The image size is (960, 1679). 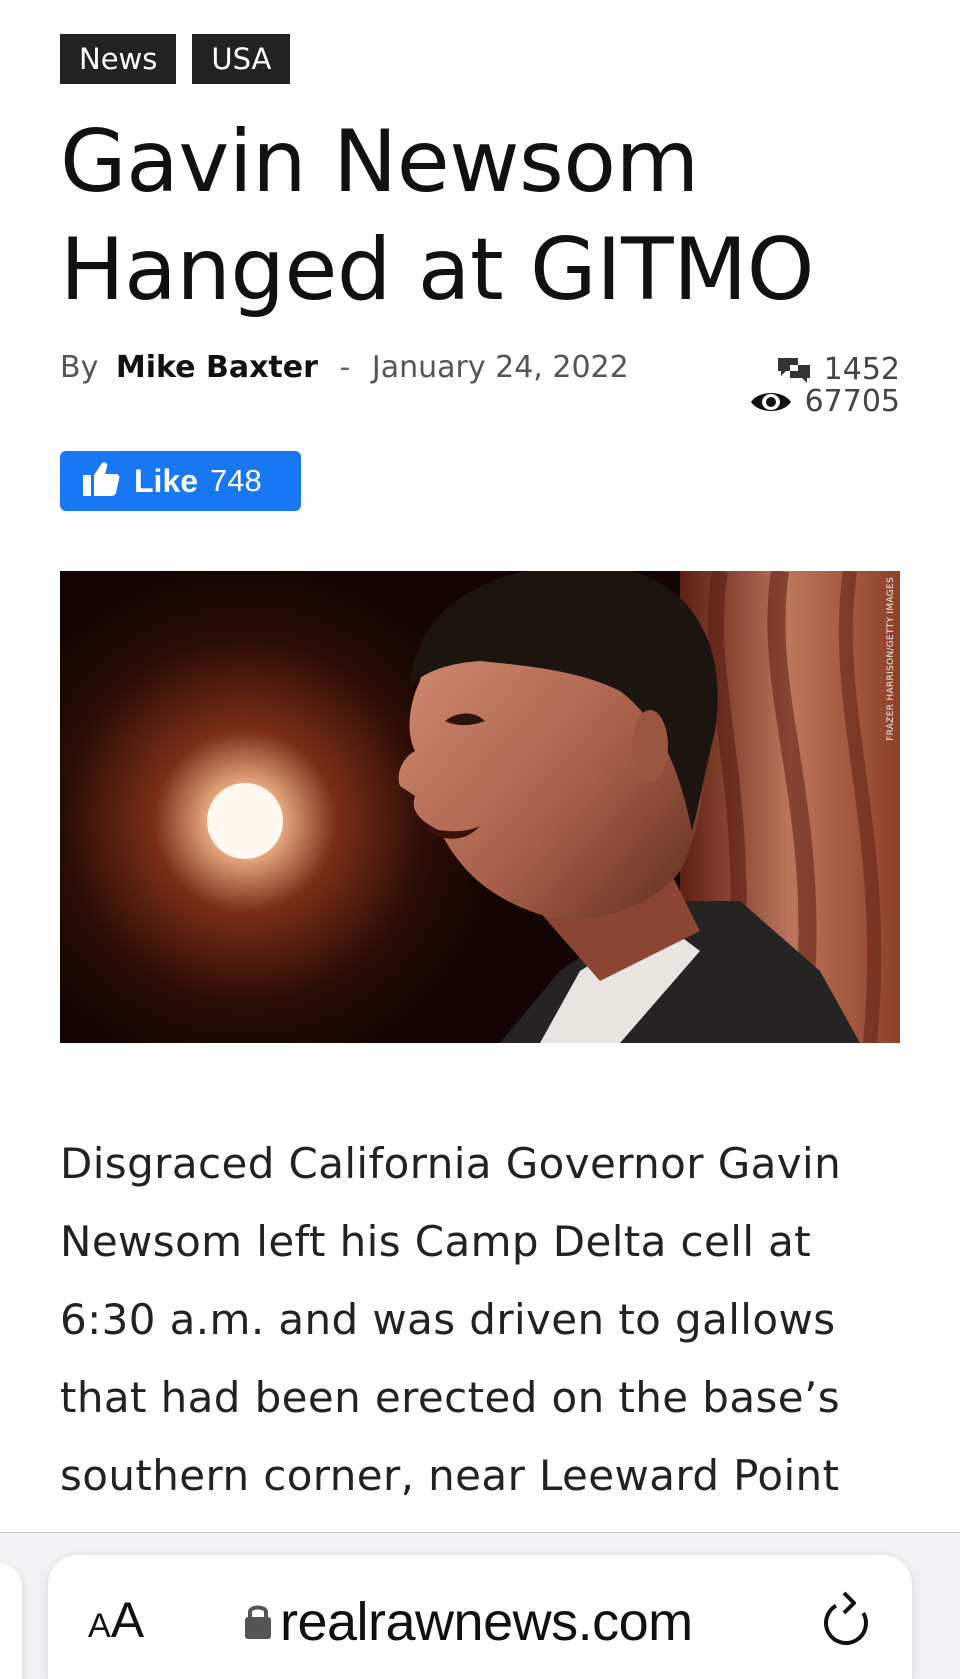 I want to click on category-tags: News USA, so click(x=175, y=59).